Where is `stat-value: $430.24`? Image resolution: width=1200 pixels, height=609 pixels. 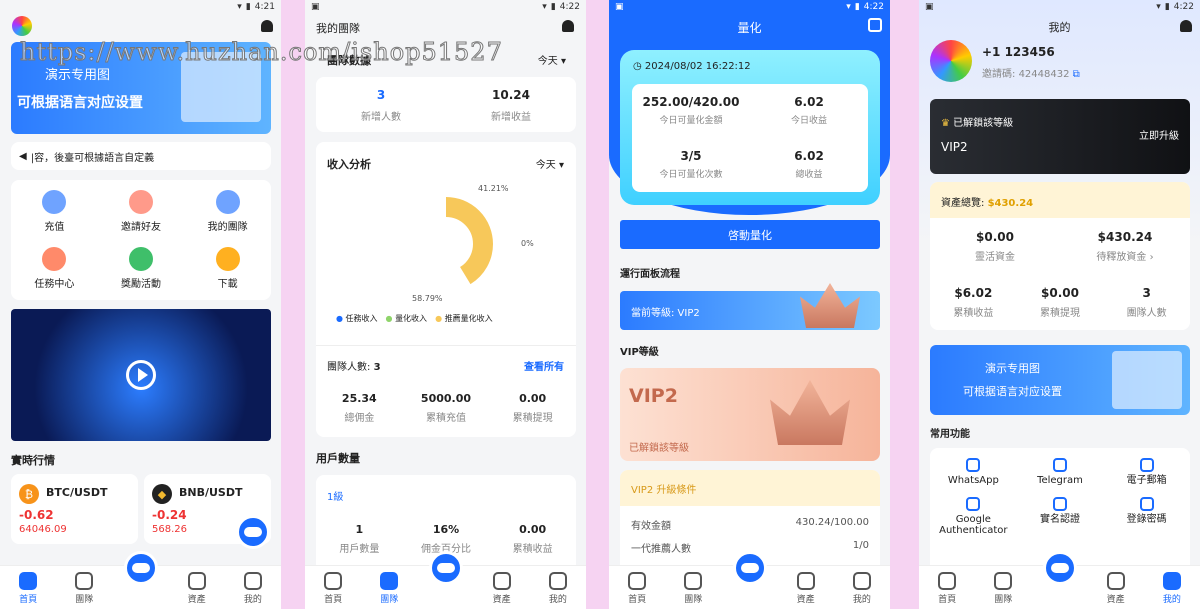 stat-value: $430.24 is located at coordinates (1125, 237).